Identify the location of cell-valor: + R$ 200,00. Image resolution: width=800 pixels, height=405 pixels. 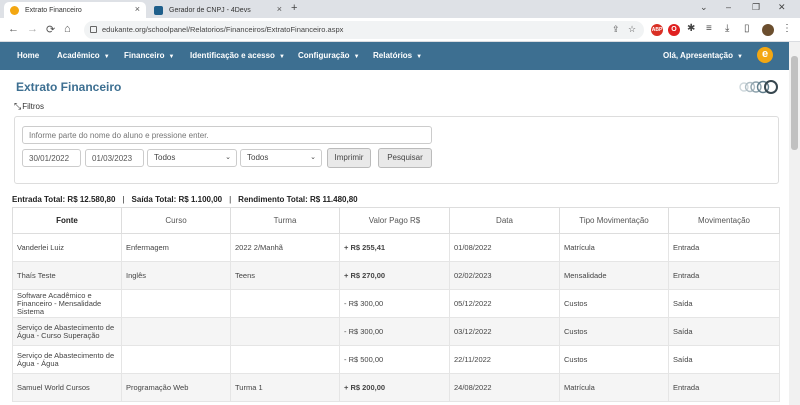
(394, 387).